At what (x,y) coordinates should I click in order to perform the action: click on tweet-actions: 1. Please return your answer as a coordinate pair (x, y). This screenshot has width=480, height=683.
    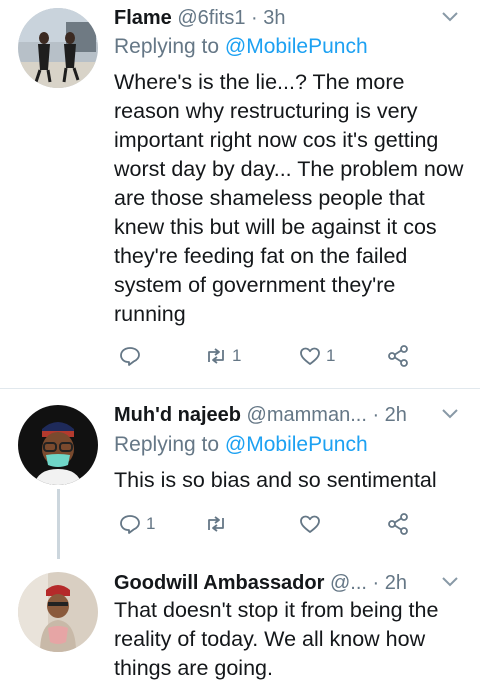
    Looking at the image, I should click on (269, 524).